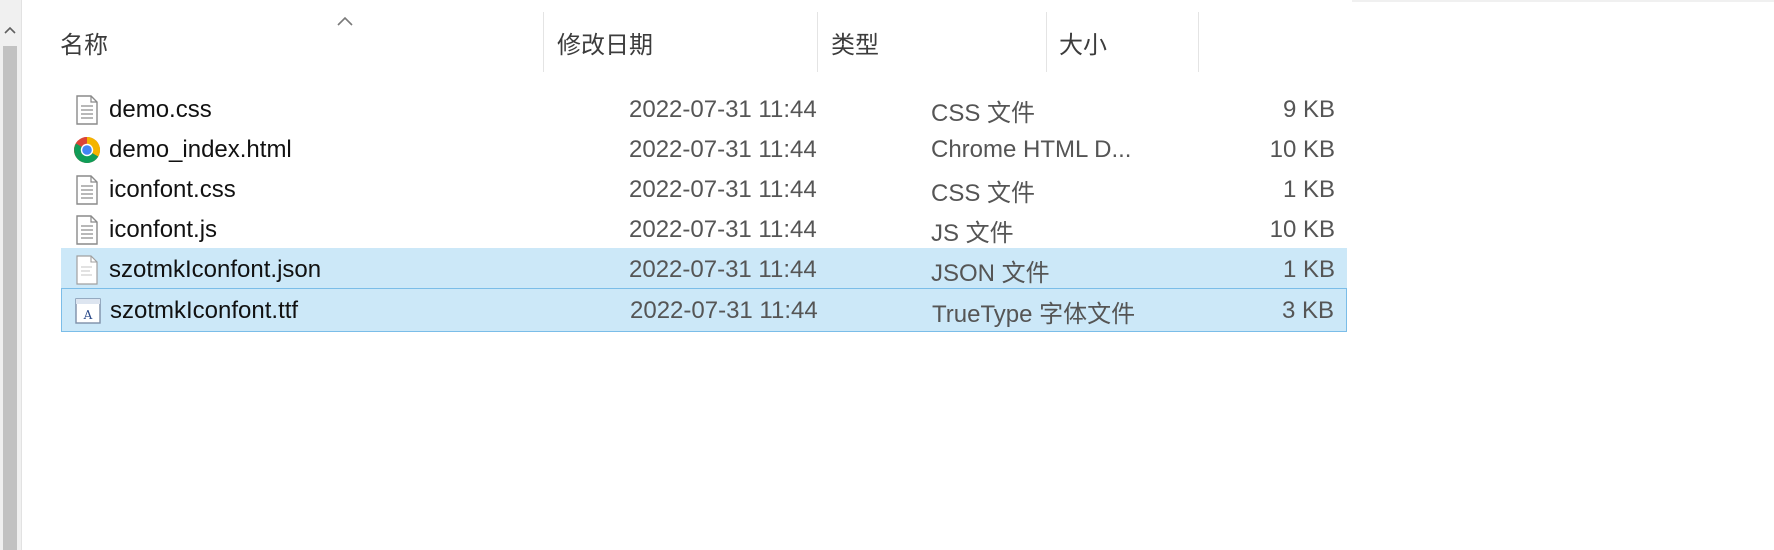  I want to click on column-header-size: 大小, so click(1123, 42).